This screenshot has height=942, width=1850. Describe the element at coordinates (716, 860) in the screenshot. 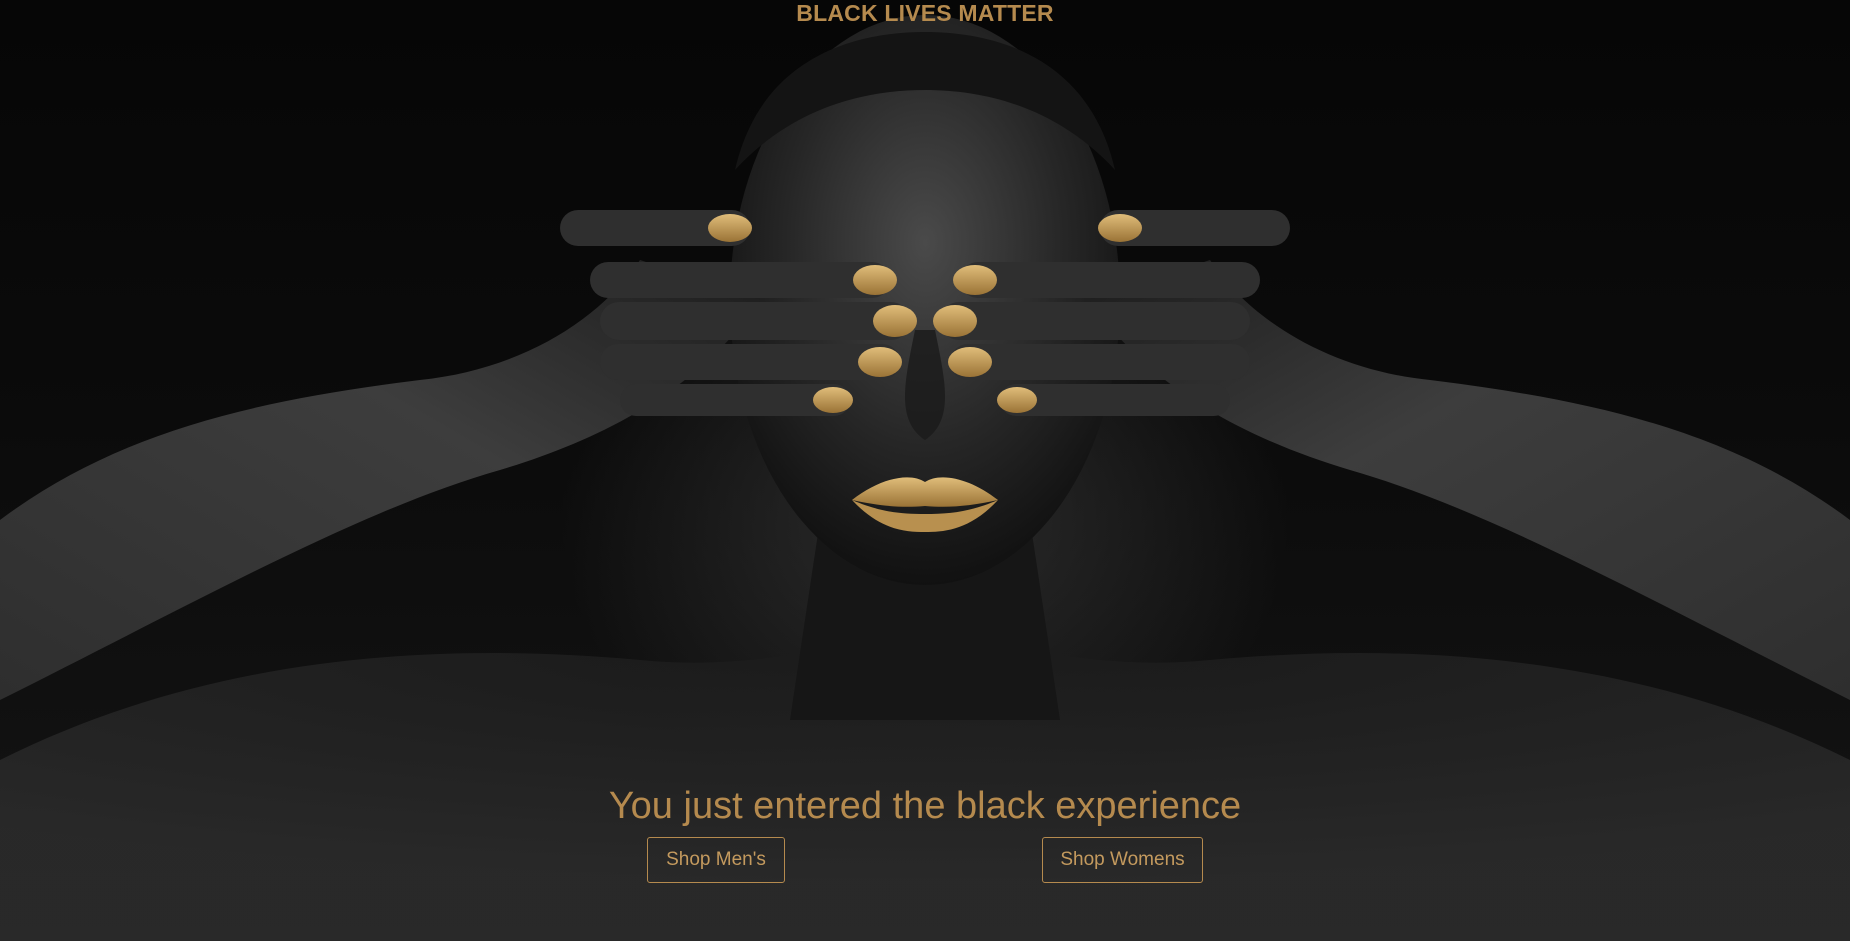

I see `shop-mens-button: Shop Men's` at that location.